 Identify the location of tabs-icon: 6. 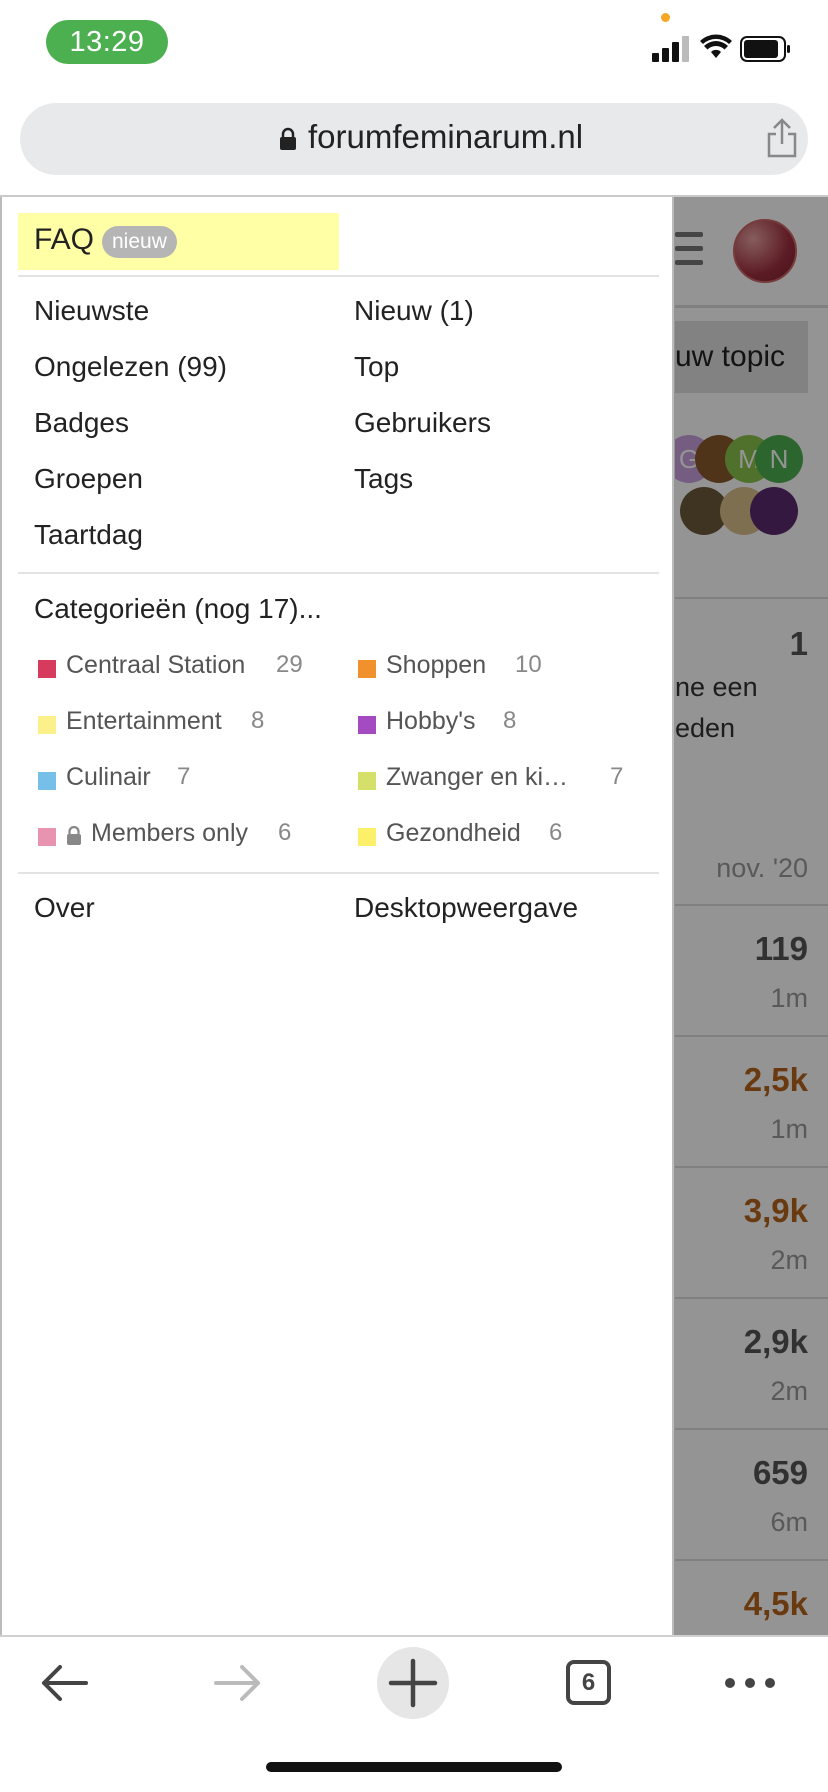
(588, 1682).